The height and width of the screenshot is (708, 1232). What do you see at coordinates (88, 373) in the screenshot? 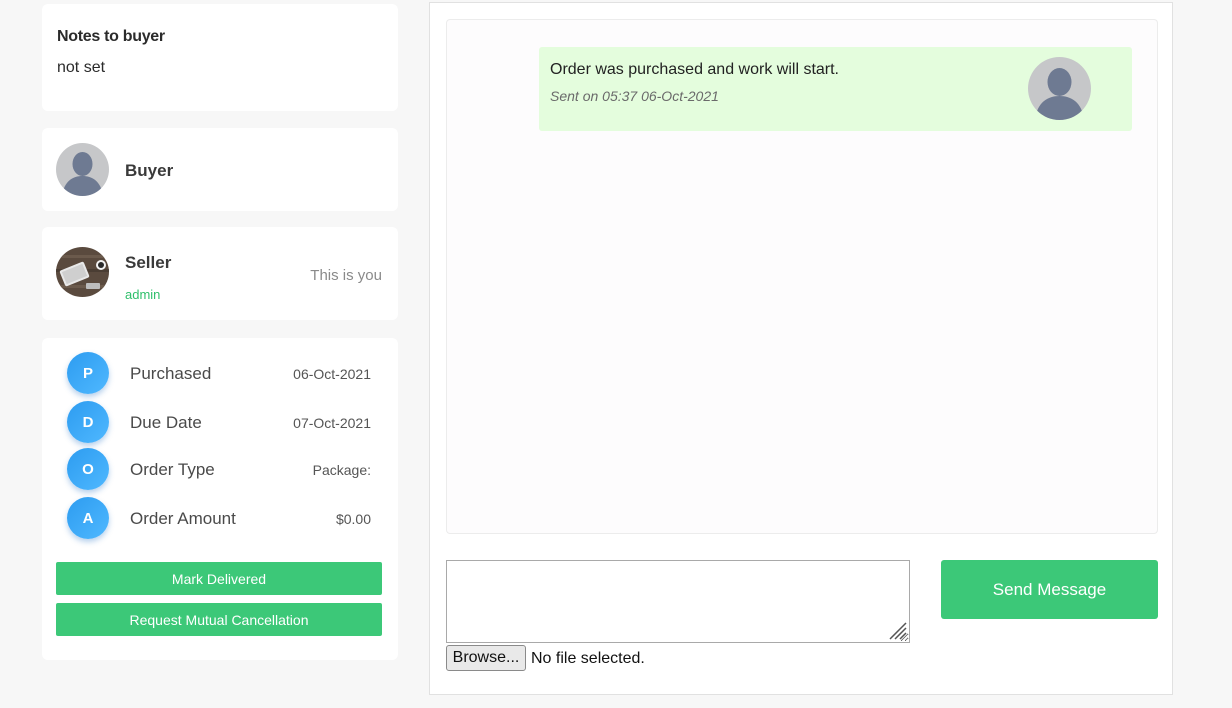
I see `purchased-badge: P` at bounding box center [88, 373].